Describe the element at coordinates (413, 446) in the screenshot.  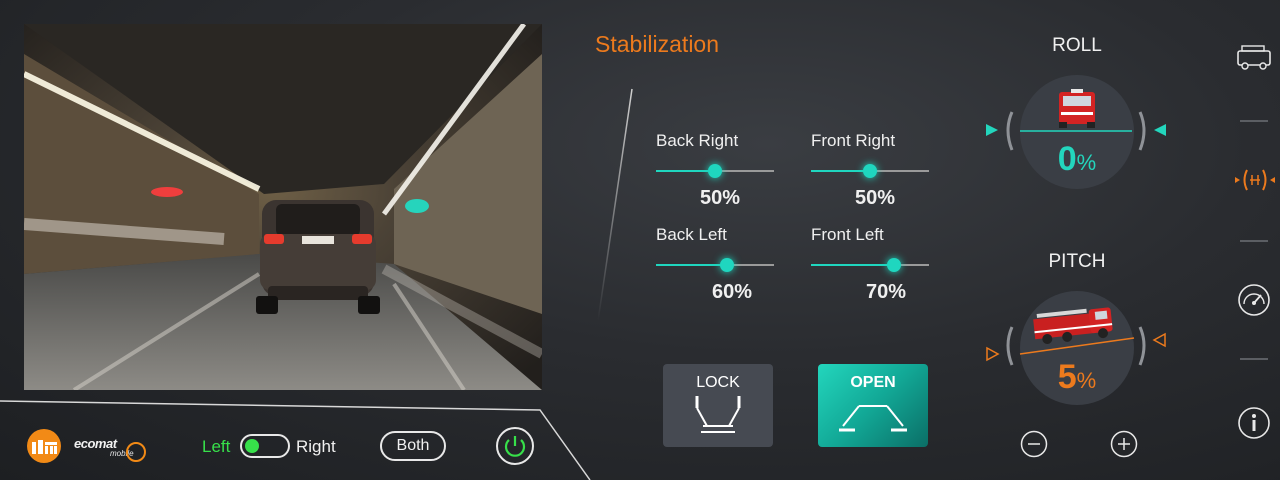
I see `both-button: Both` at that location.